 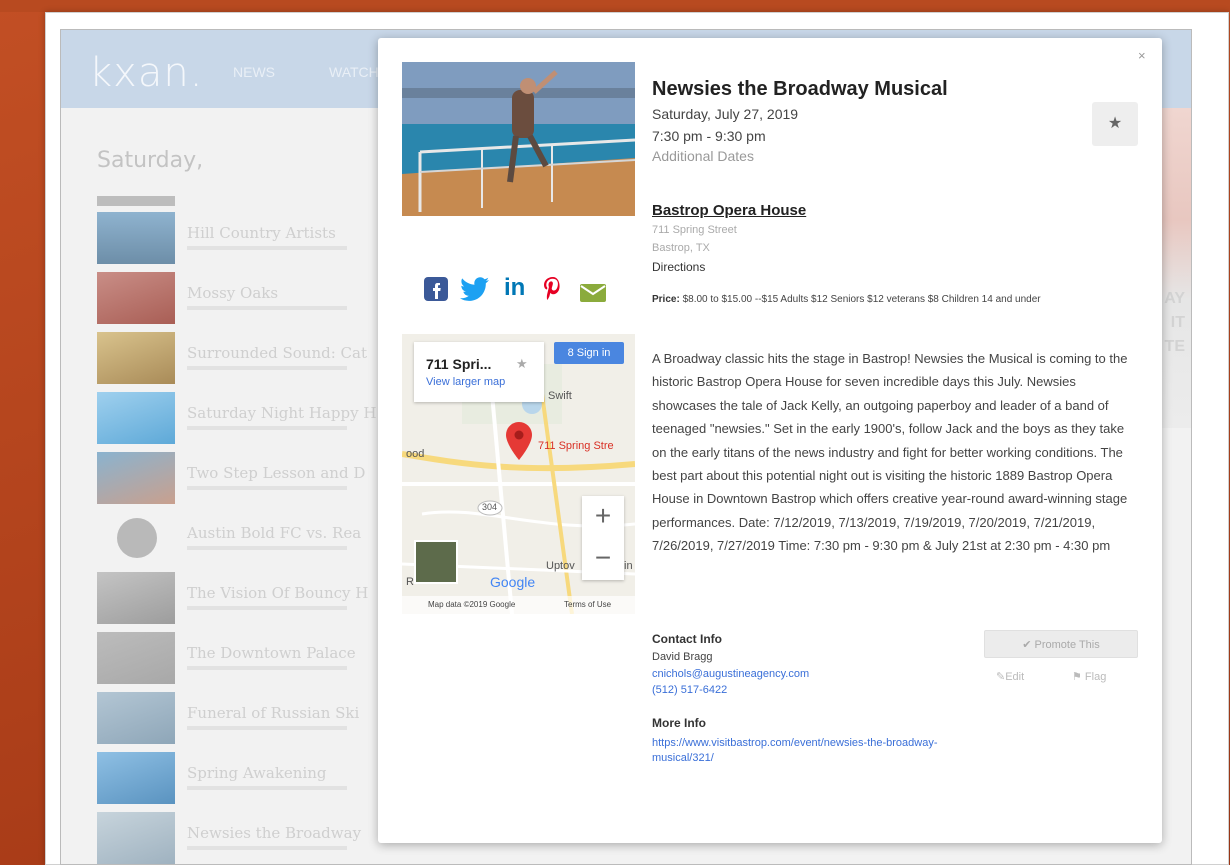 What do you see at coordinates (276, 473) in the screenshot?
I see `event-title: Two Step Lesson and D` at bounding box center [276, 473].